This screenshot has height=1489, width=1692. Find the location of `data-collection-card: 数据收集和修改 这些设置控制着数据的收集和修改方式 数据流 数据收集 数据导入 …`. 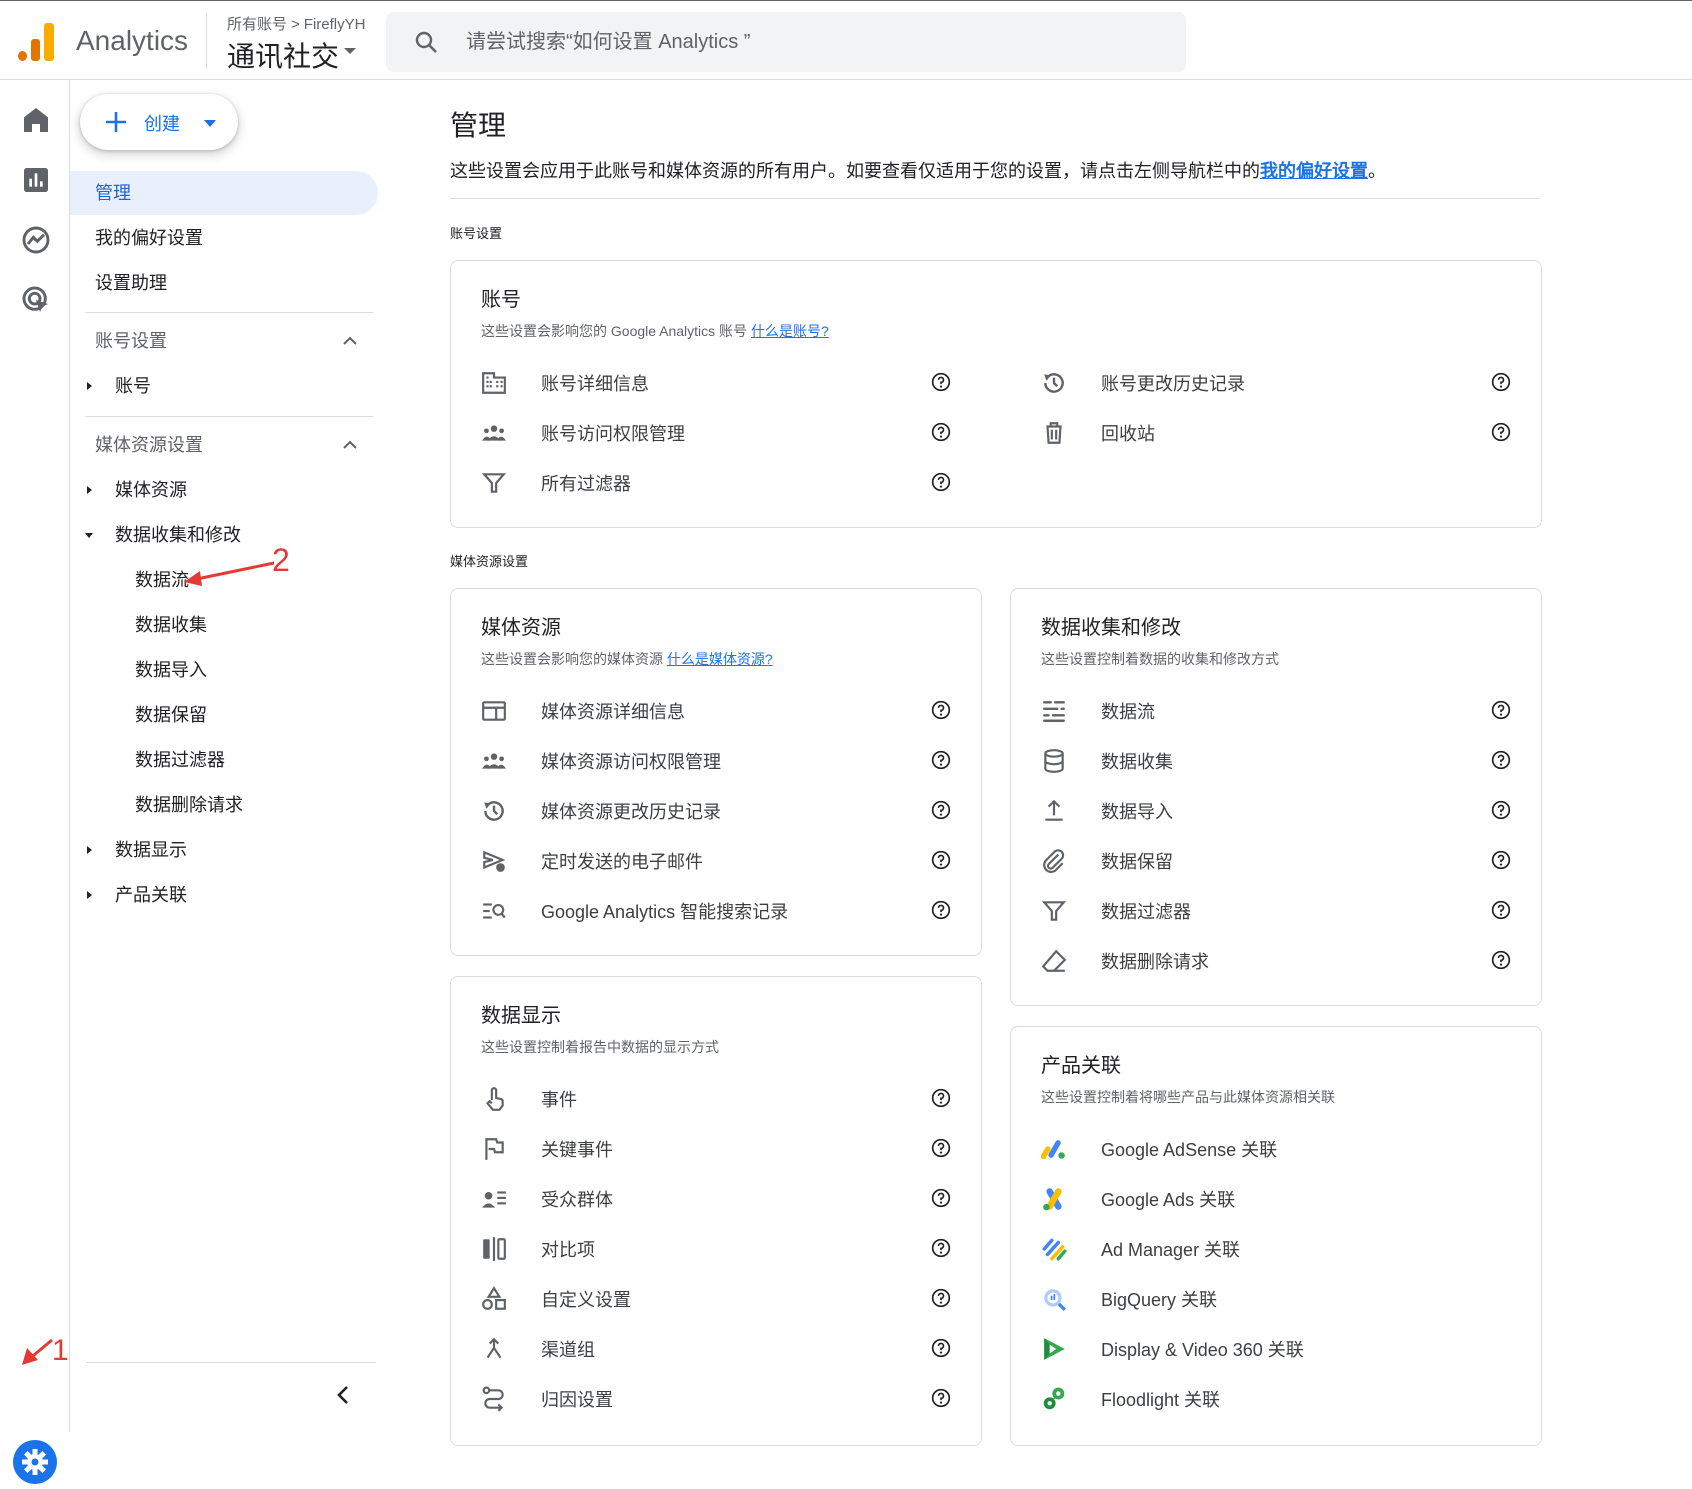

data-collection-card: 数据收集和修改 这些设置控制着数据的收集和修改方式 数据流 数据收集 数据导入 … is located at coordinates (1276, 797).